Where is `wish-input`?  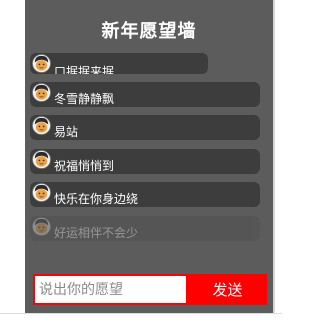
wish-input is located at coordinates (110, 289).